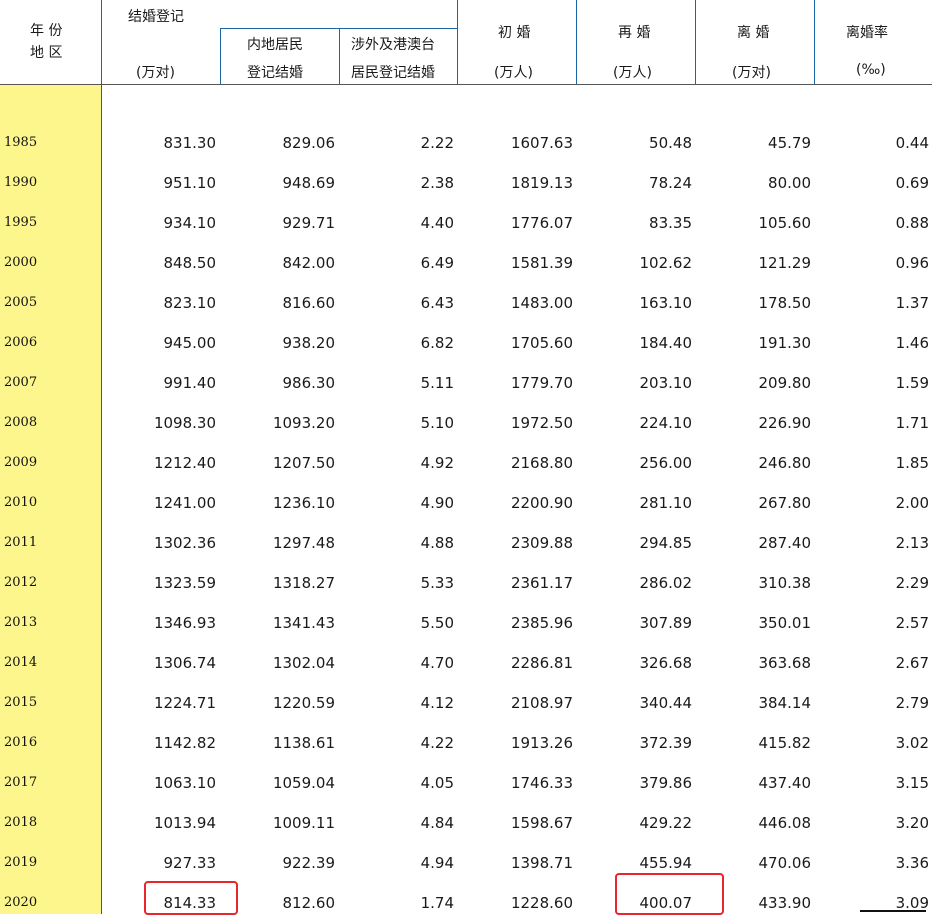 The height and width of the screenshot is (915, 932). I want to click on remarriage-cell: 83.35, so click(670, 223).